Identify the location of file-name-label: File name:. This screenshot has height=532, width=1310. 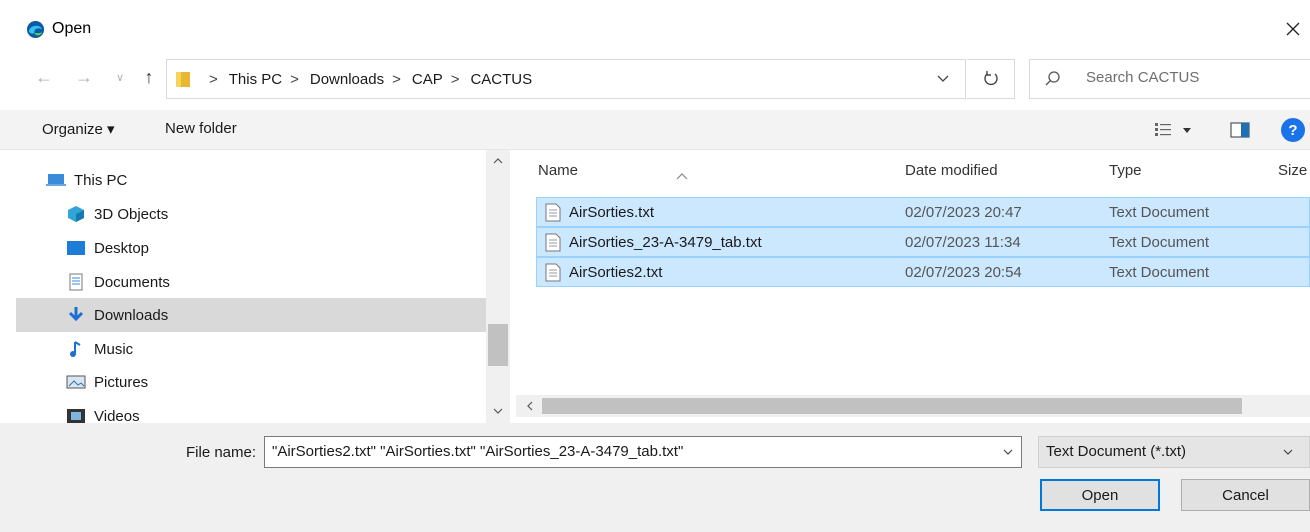
(221, 452).